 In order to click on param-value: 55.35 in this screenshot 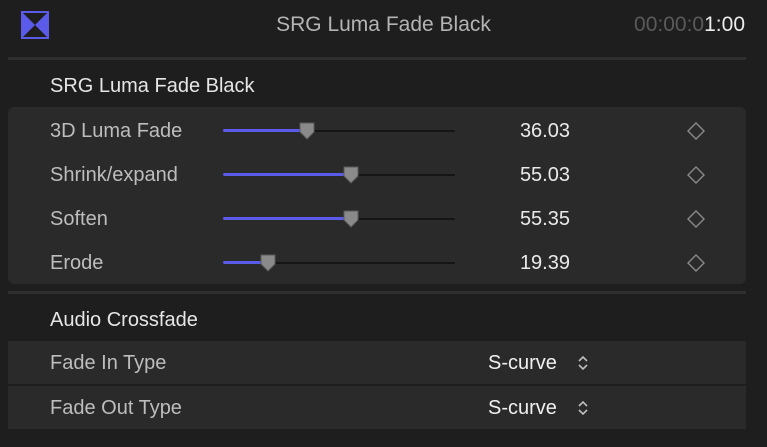, I will do `click(524, 219)`.